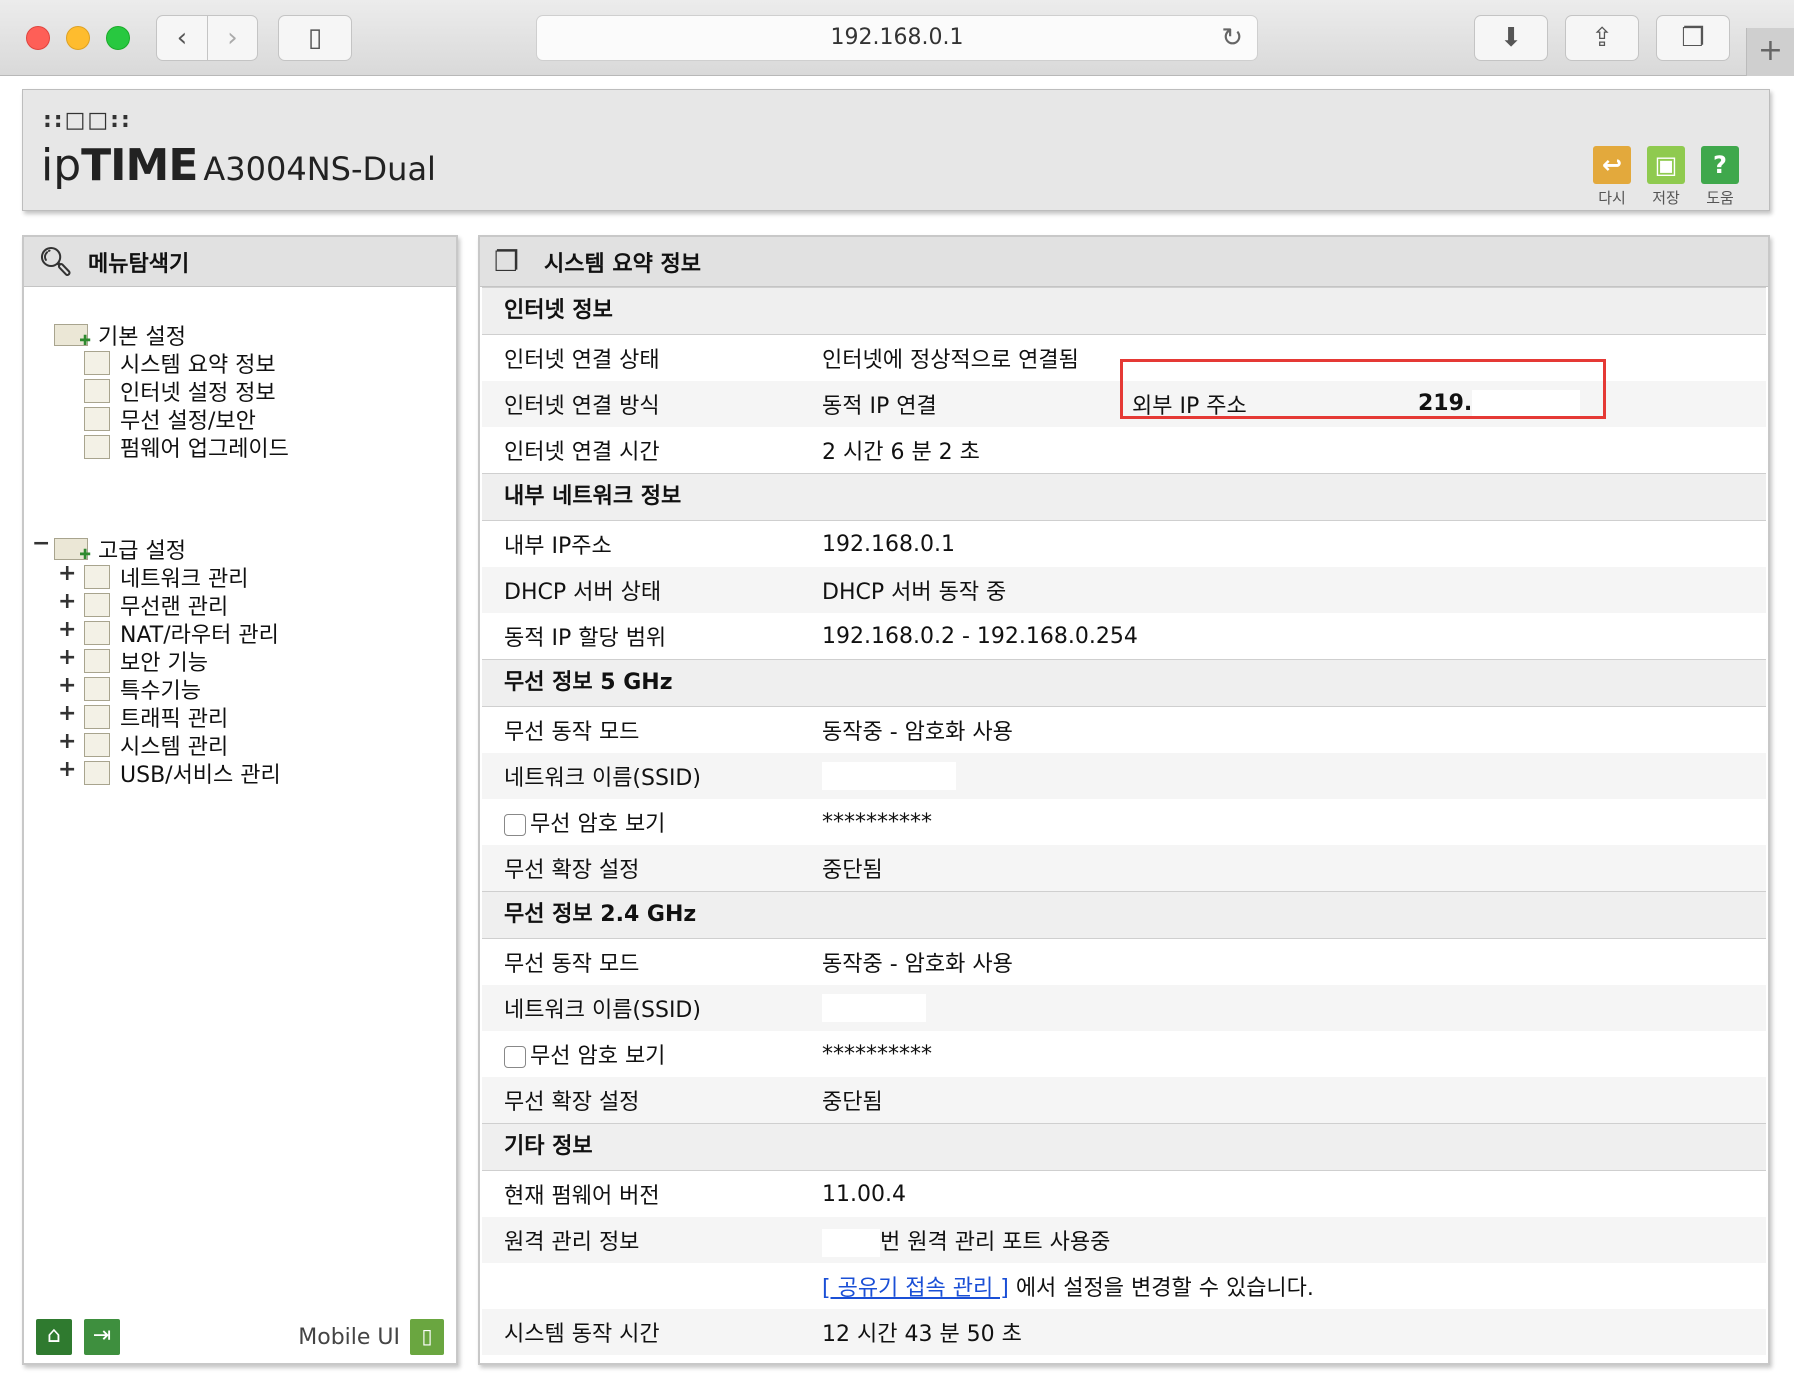 The image size is (1794, 1384). What do you see at coordinates (427, 1337) in the screenshot?
I see `mobile-icon: ▯` at bounding box center [427, 1337].